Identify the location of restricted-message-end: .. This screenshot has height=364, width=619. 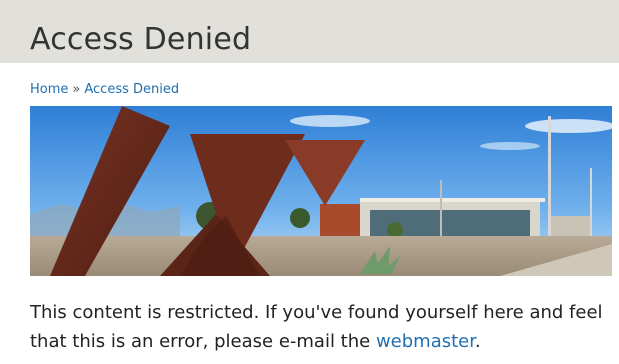
(478, 341).